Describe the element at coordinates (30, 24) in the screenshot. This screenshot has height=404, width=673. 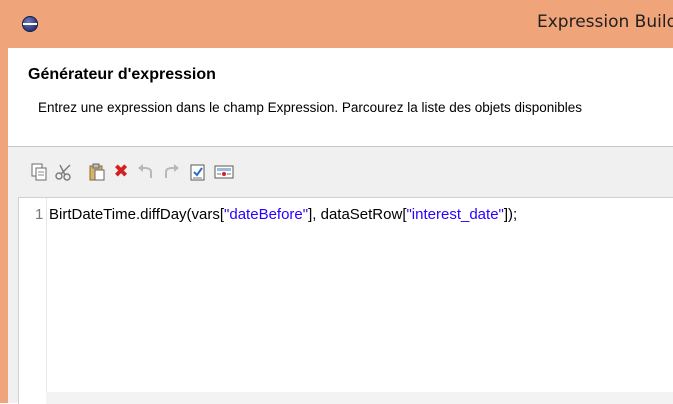
I see `eclipse-icon` at that location.